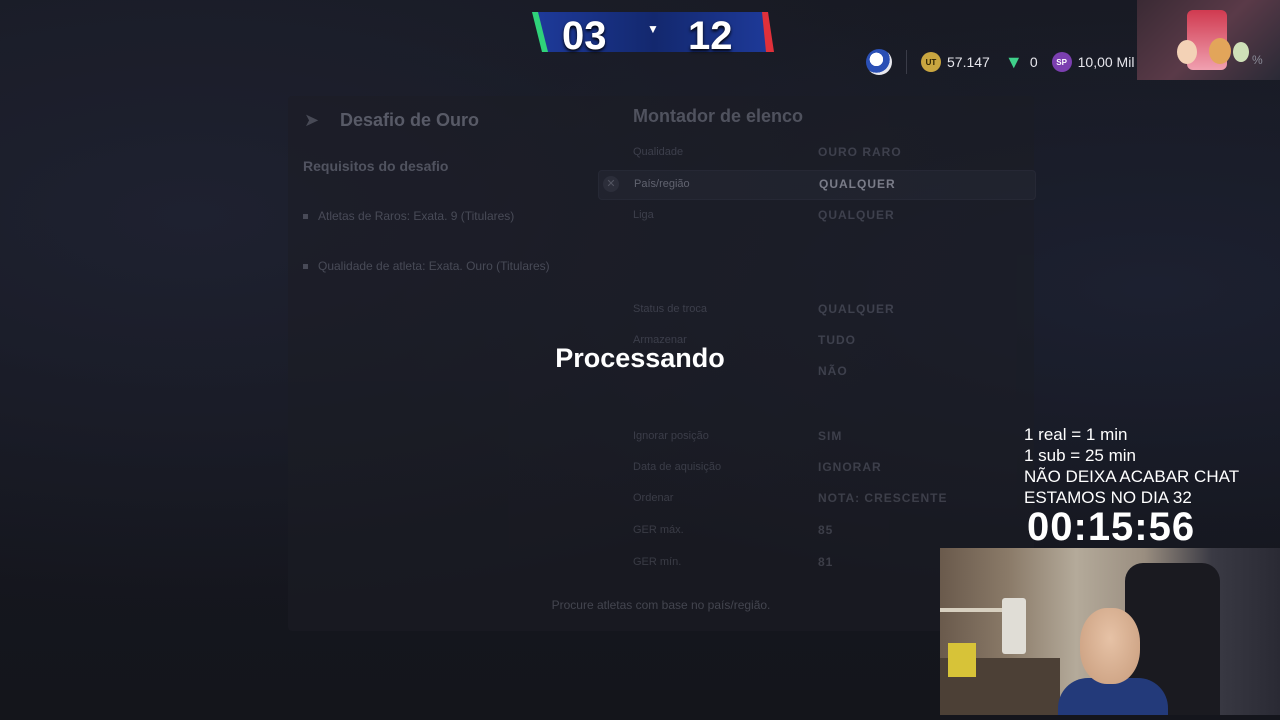 The height and width of the screenshot is (720, 1280). What do you see at coordinates (826, 562) in the screenshot?
I see `filter-value: 81` at bounding box center [826, 562].